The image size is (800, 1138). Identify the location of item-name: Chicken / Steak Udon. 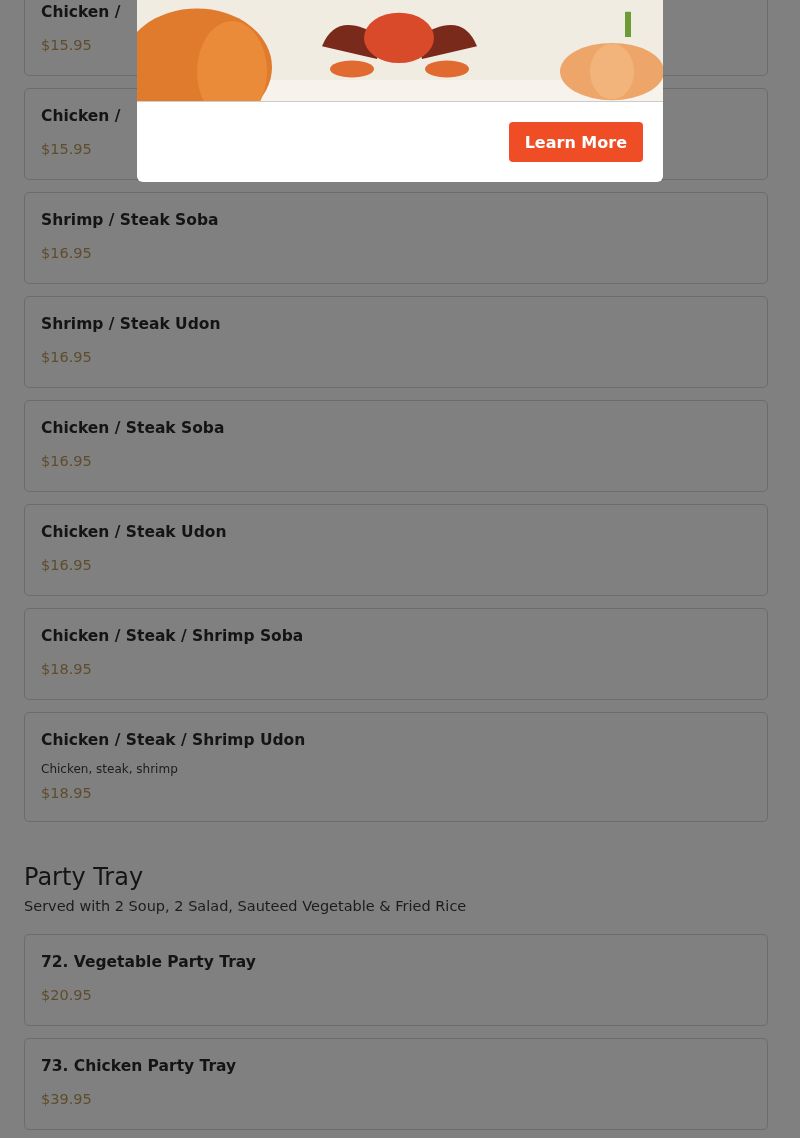
(134, 532).